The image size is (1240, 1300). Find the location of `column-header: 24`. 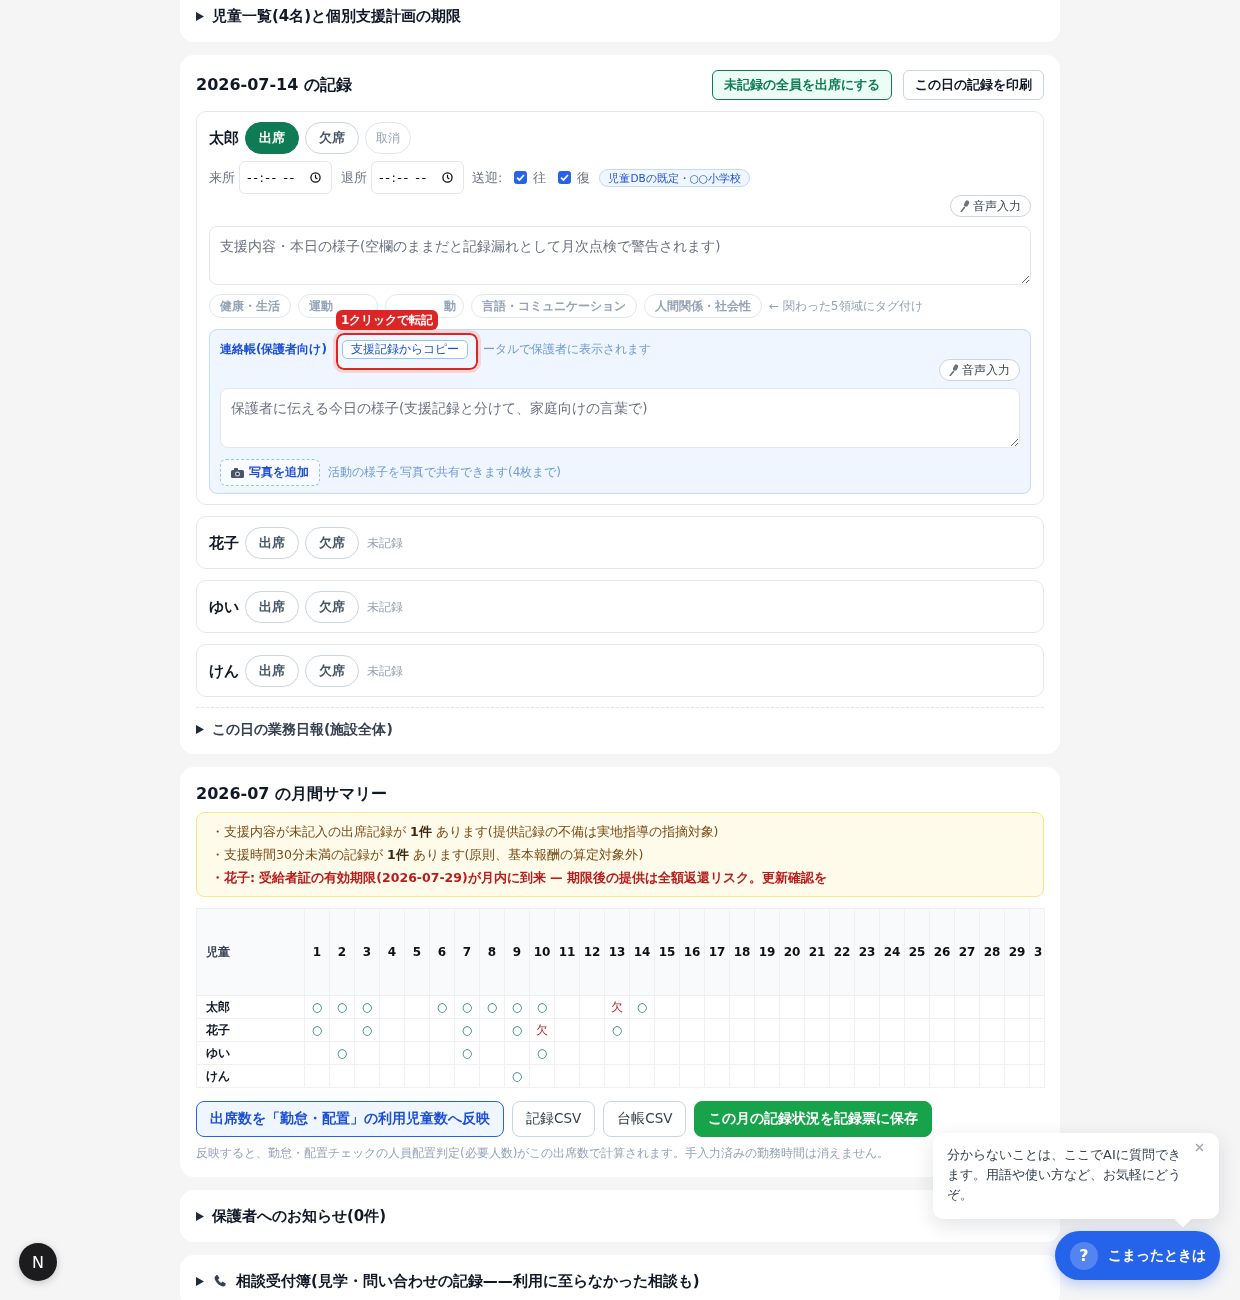

column-header: 24 is located at coordinates (892, 952).